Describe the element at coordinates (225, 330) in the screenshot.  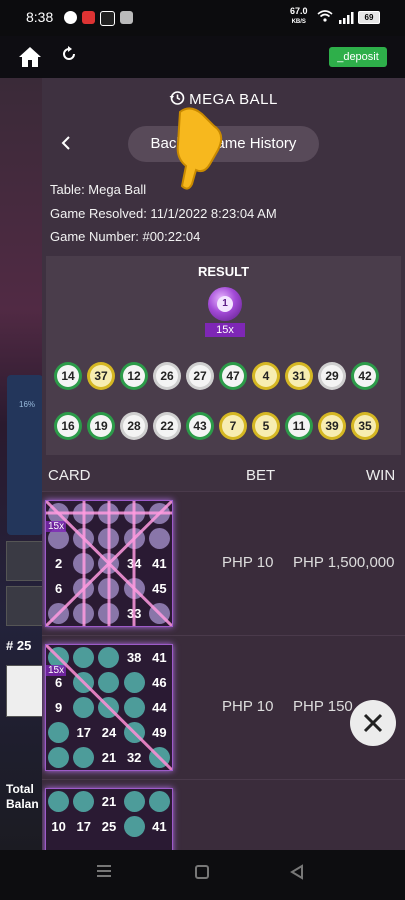
I see `mega-multiplier: 15x` at that location.